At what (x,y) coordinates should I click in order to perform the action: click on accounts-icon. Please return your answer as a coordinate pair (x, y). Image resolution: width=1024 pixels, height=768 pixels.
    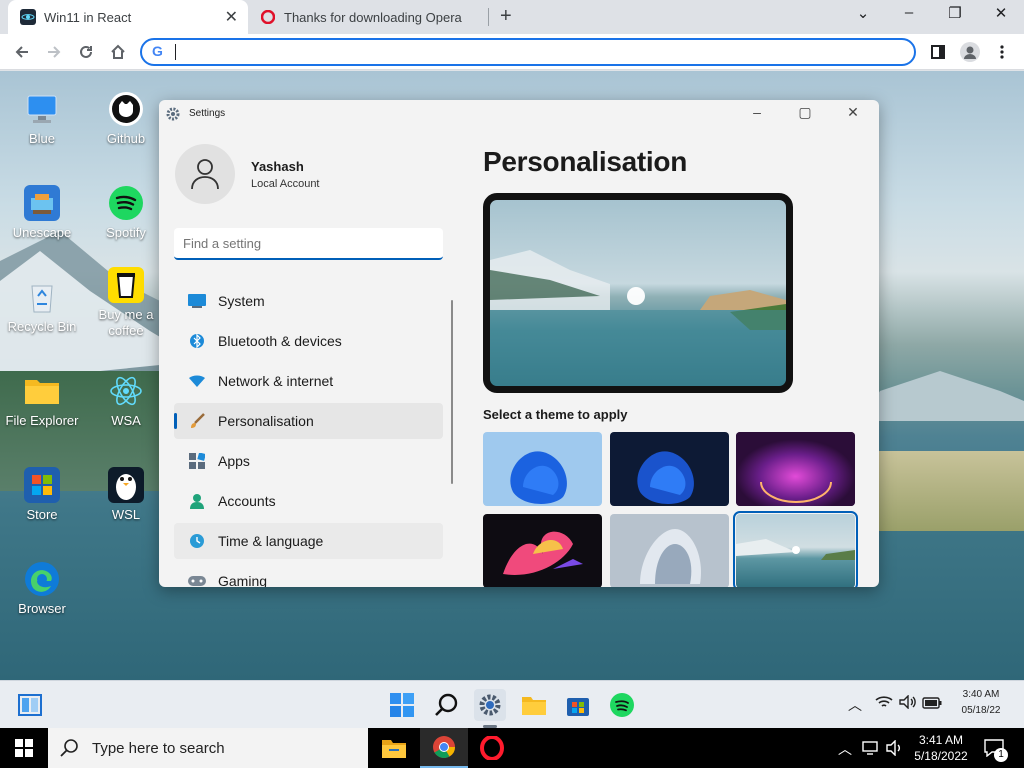
    Looking at the image, I should click on (197, 501).